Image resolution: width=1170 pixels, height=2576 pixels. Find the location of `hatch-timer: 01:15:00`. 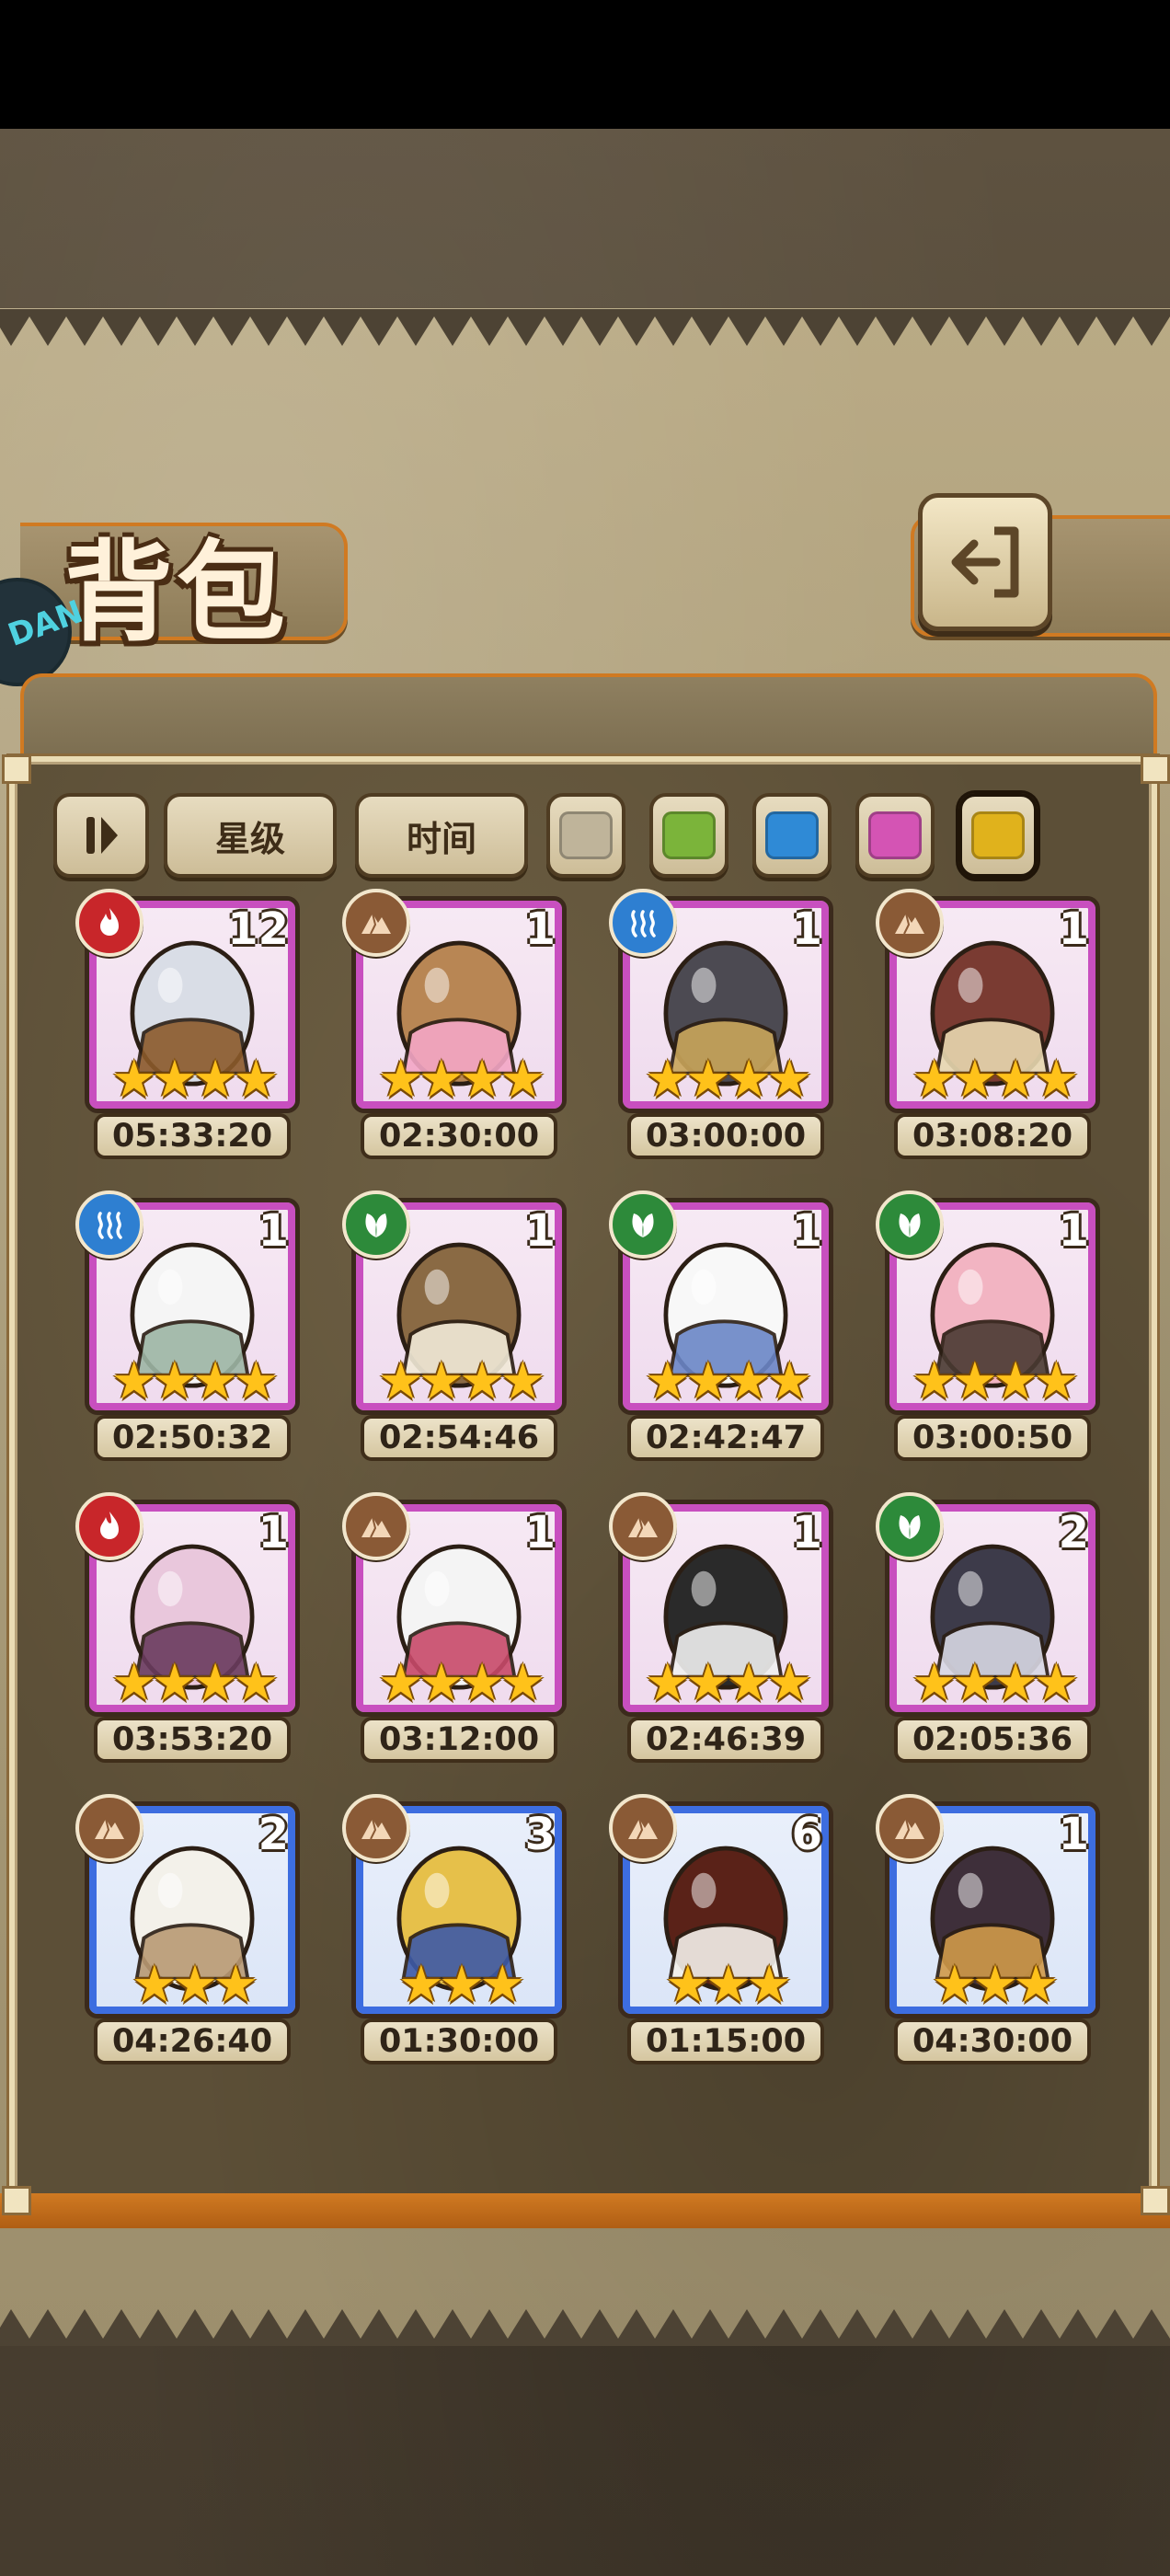

hatch-timer: 01:15:00 is located at coordinates (725, 2041).